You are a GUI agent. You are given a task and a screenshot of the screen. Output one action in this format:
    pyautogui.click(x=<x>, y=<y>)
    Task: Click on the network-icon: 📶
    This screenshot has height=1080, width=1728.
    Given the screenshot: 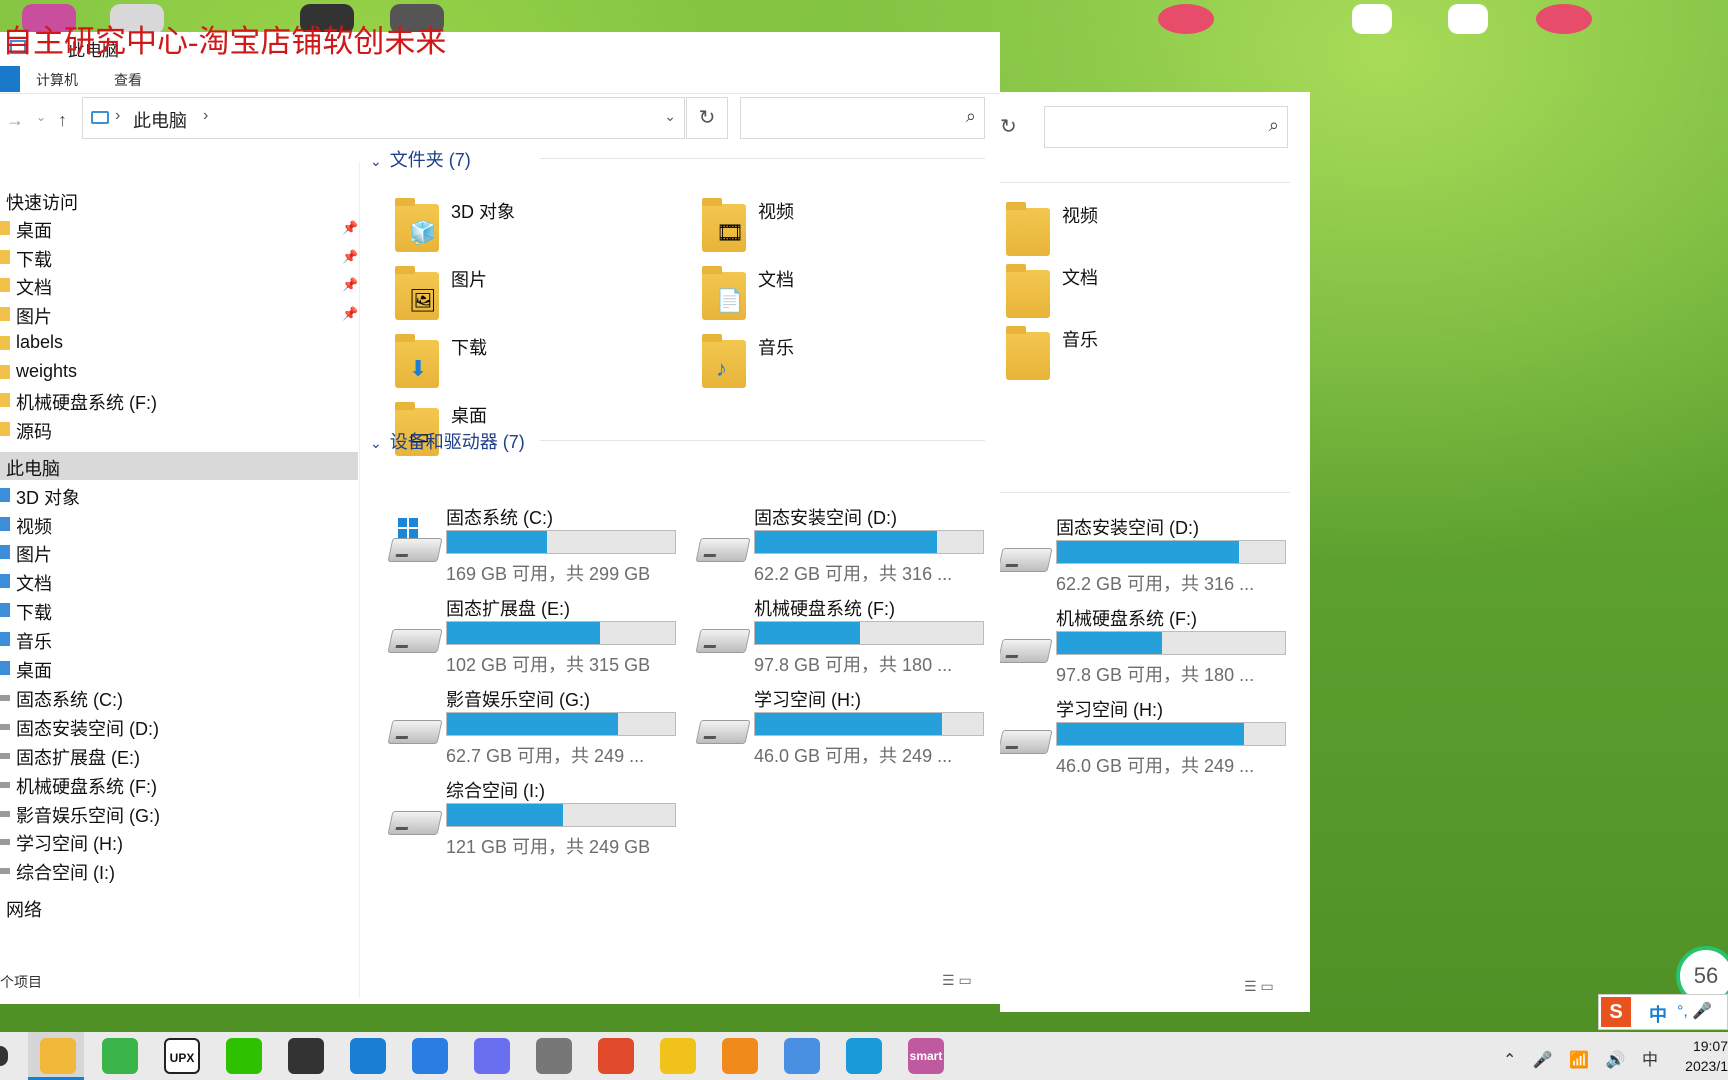 What is the action you would take?
    pyautogui.click(x=1579, y=1060)
    